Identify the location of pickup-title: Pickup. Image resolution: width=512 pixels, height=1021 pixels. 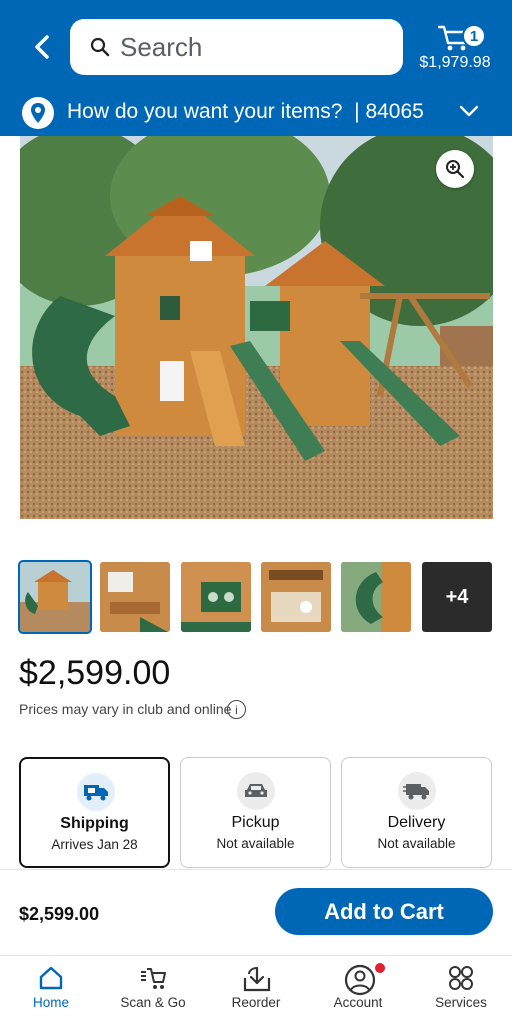
(255, 822).